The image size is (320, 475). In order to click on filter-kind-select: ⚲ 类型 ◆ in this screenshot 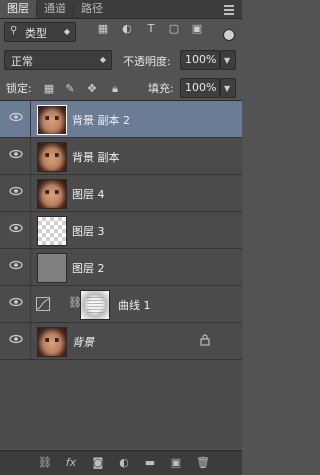, I will do `click(40, 32)`.